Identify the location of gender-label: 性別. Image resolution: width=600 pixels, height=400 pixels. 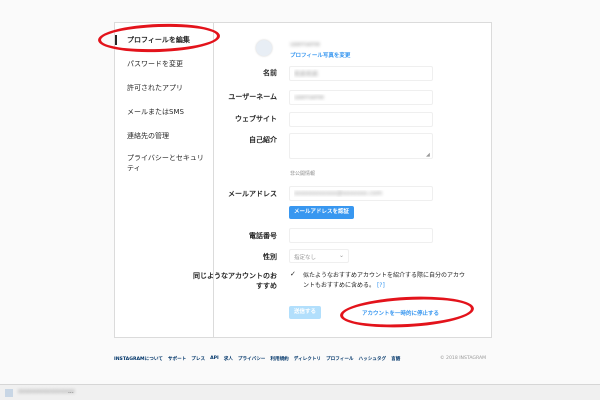
(270, 257).